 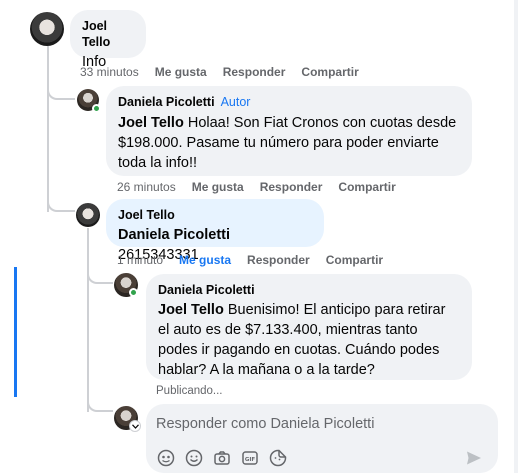 I want to click on comment-time: 1 minuto, so click(x=140, y=260).